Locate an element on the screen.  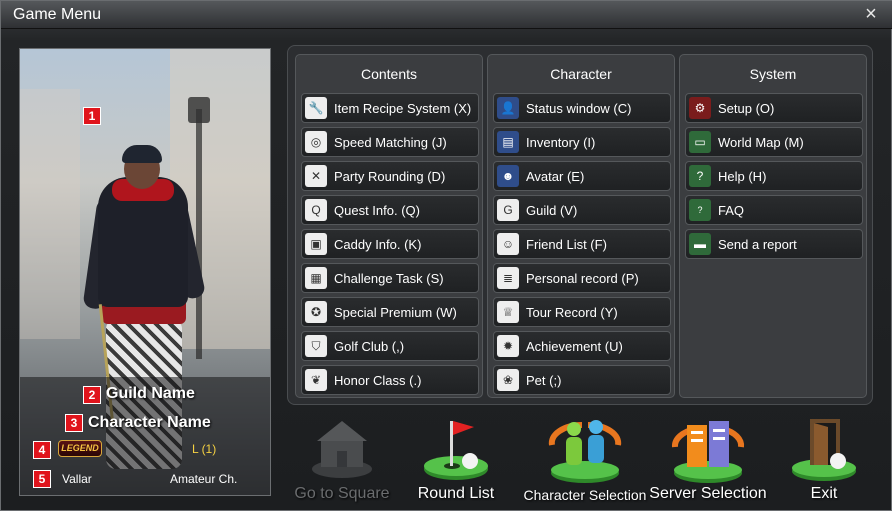
title-bar: Game Menu × is located at coordinates (446, 15).